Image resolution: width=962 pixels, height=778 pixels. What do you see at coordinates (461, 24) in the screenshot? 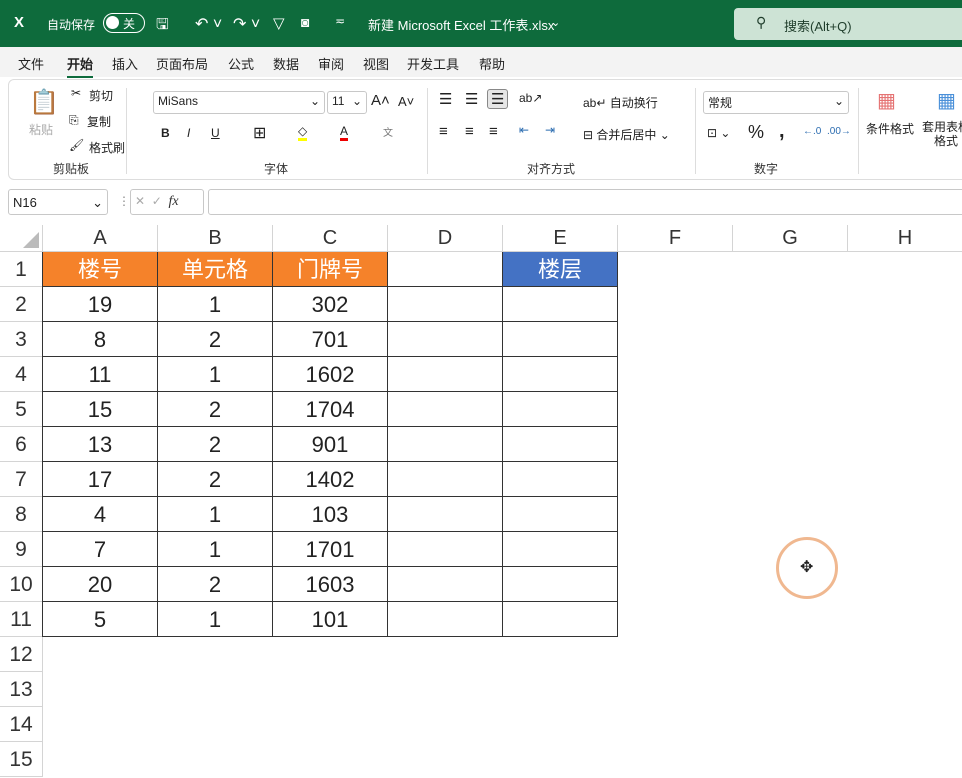
I see `file-name: 新建 Microsoft Excel 工作表.xlsx` at bounding box center [461, 24].